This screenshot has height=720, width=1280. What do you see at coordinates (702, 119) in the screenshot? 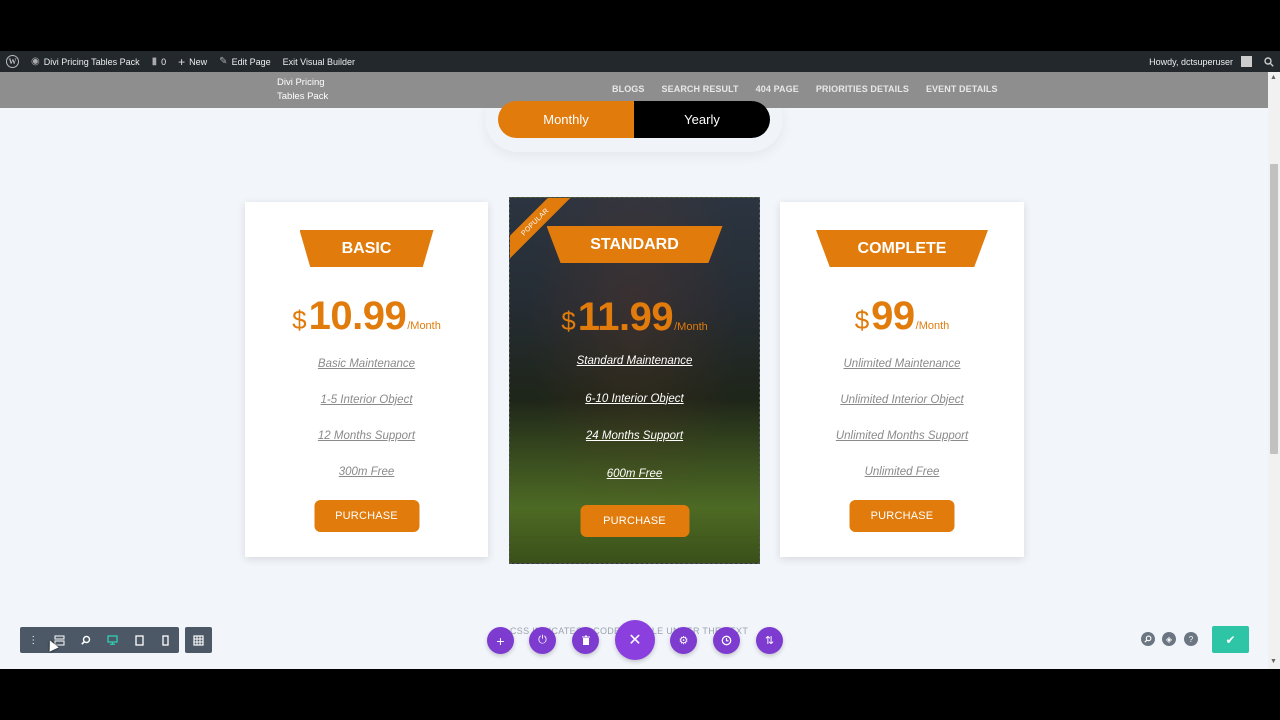
I see `toggle-yearly: Yearly` at bounding box center [702, 119].